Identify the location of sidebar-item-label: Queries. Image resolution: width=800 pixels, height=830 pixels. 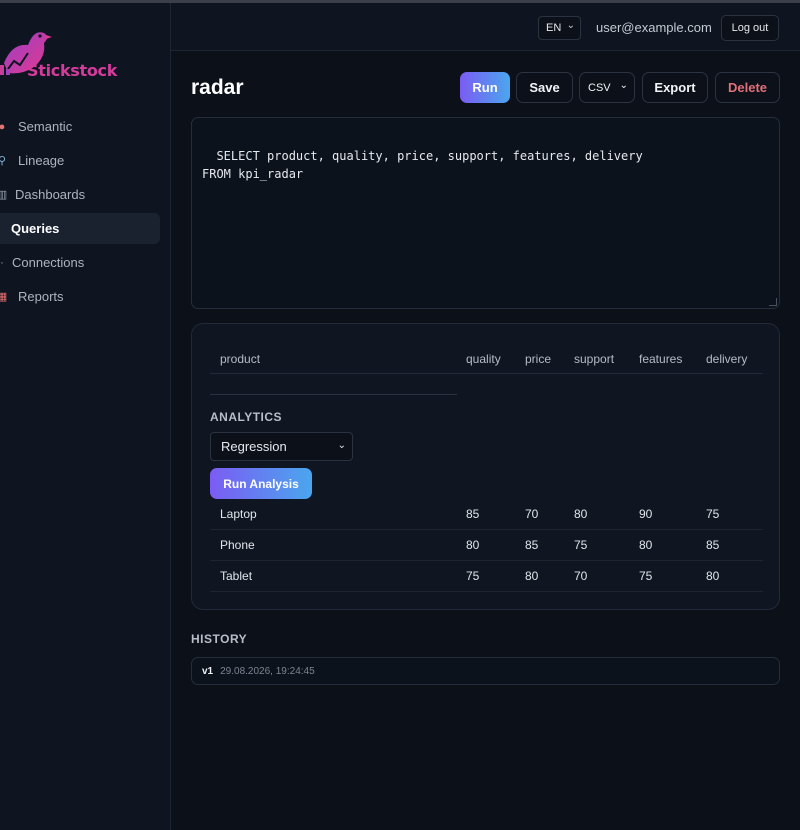
(35, 228).